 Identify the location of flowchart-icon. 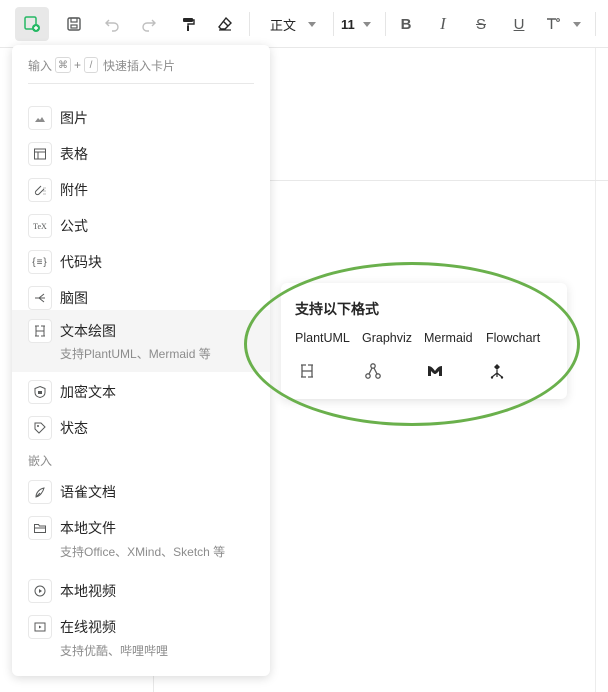
(497, 371).